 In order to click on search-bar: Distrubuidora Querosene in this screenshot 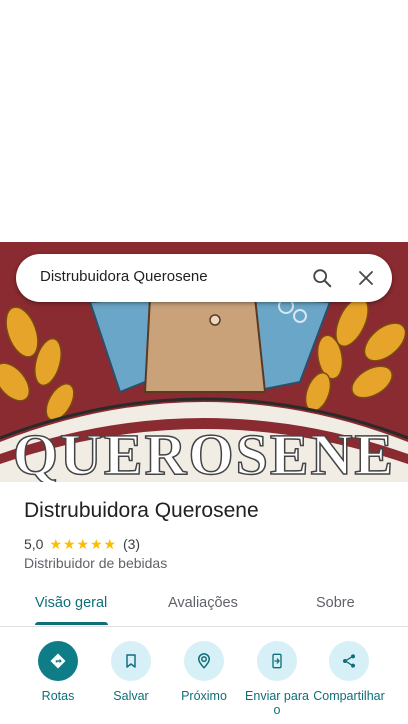, I will do `click(204, 278)`.